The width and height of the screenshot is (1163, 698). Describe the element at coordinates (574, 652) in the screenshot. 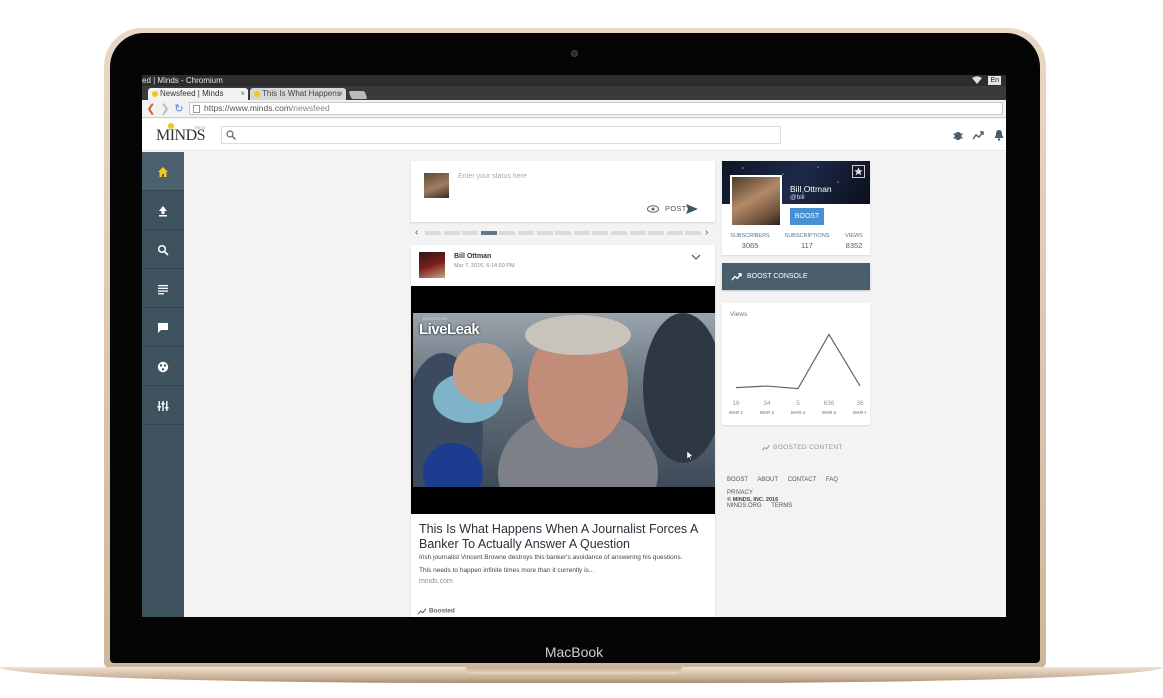

I see `device-label: MacBook` at that location.